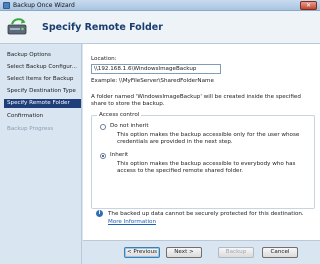 Image resolution: width=320 pixels, height=264 pixels. I want to click on nav-item-specify-destination-type: Specify Destination Type, so click(42, 91).